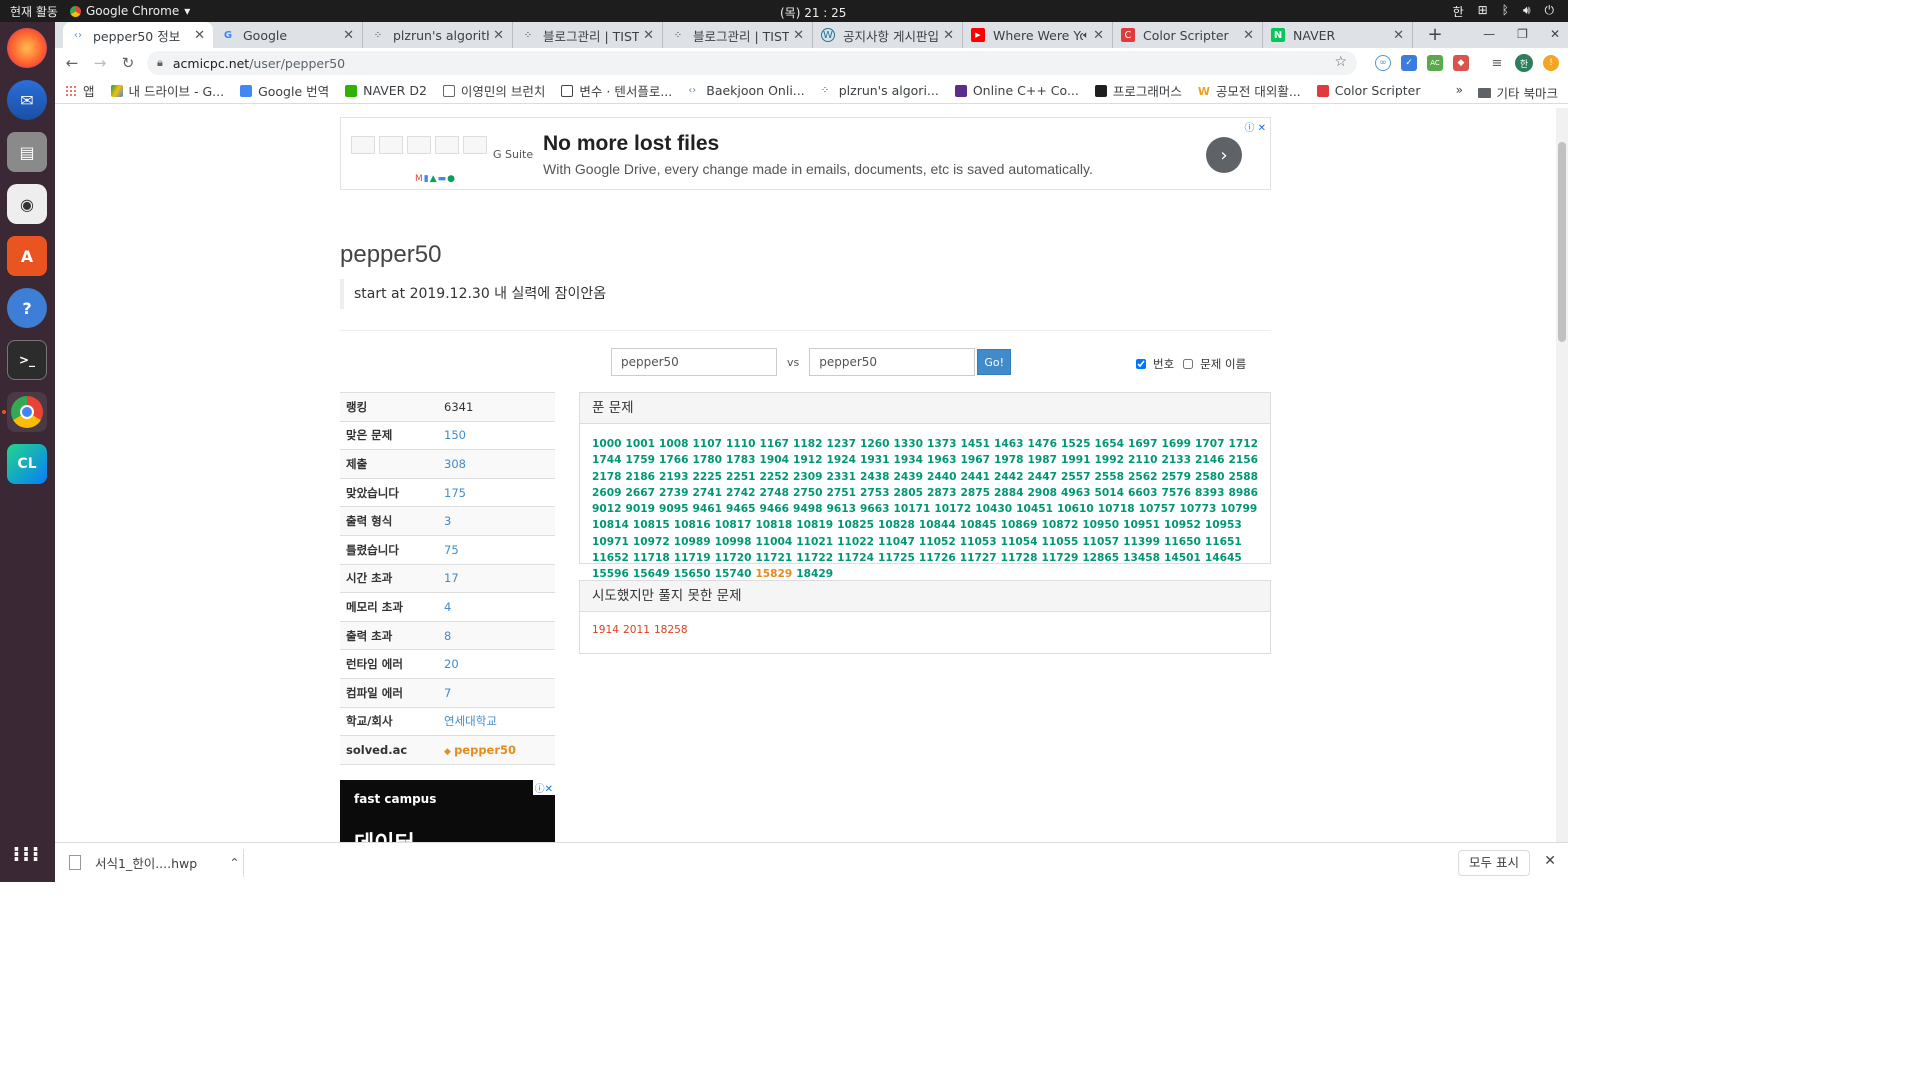 The image size is (1920, 1080). I want to click on solved-problem-link: 10819, so click(814, 525).